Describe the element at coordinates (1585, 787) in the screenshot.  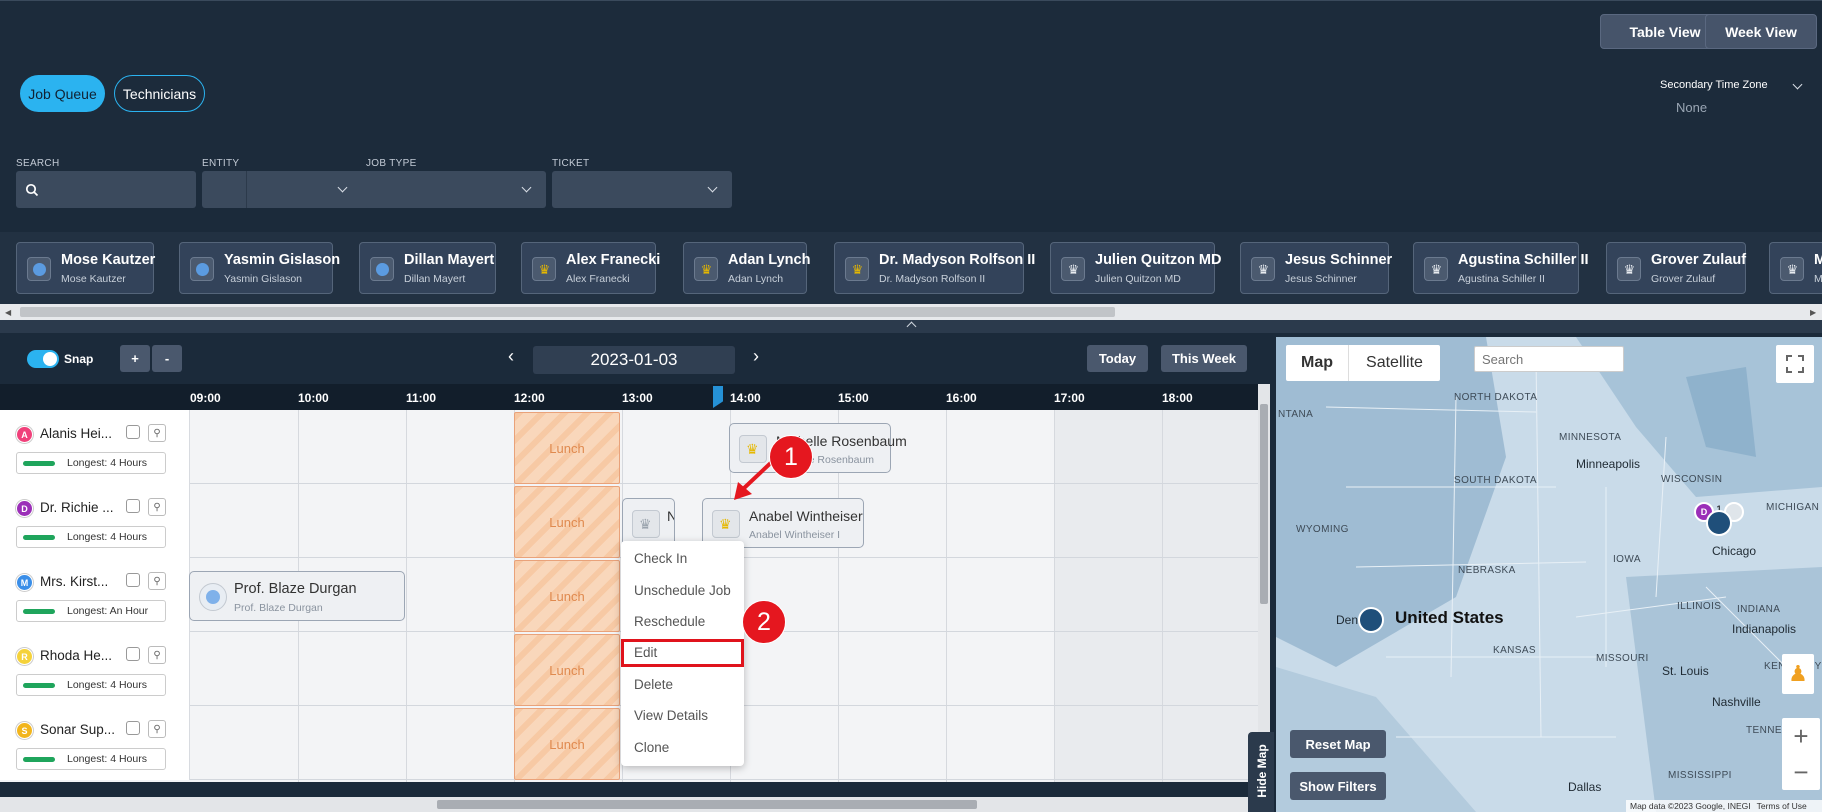
I see `city-label: Dallas` at that location.